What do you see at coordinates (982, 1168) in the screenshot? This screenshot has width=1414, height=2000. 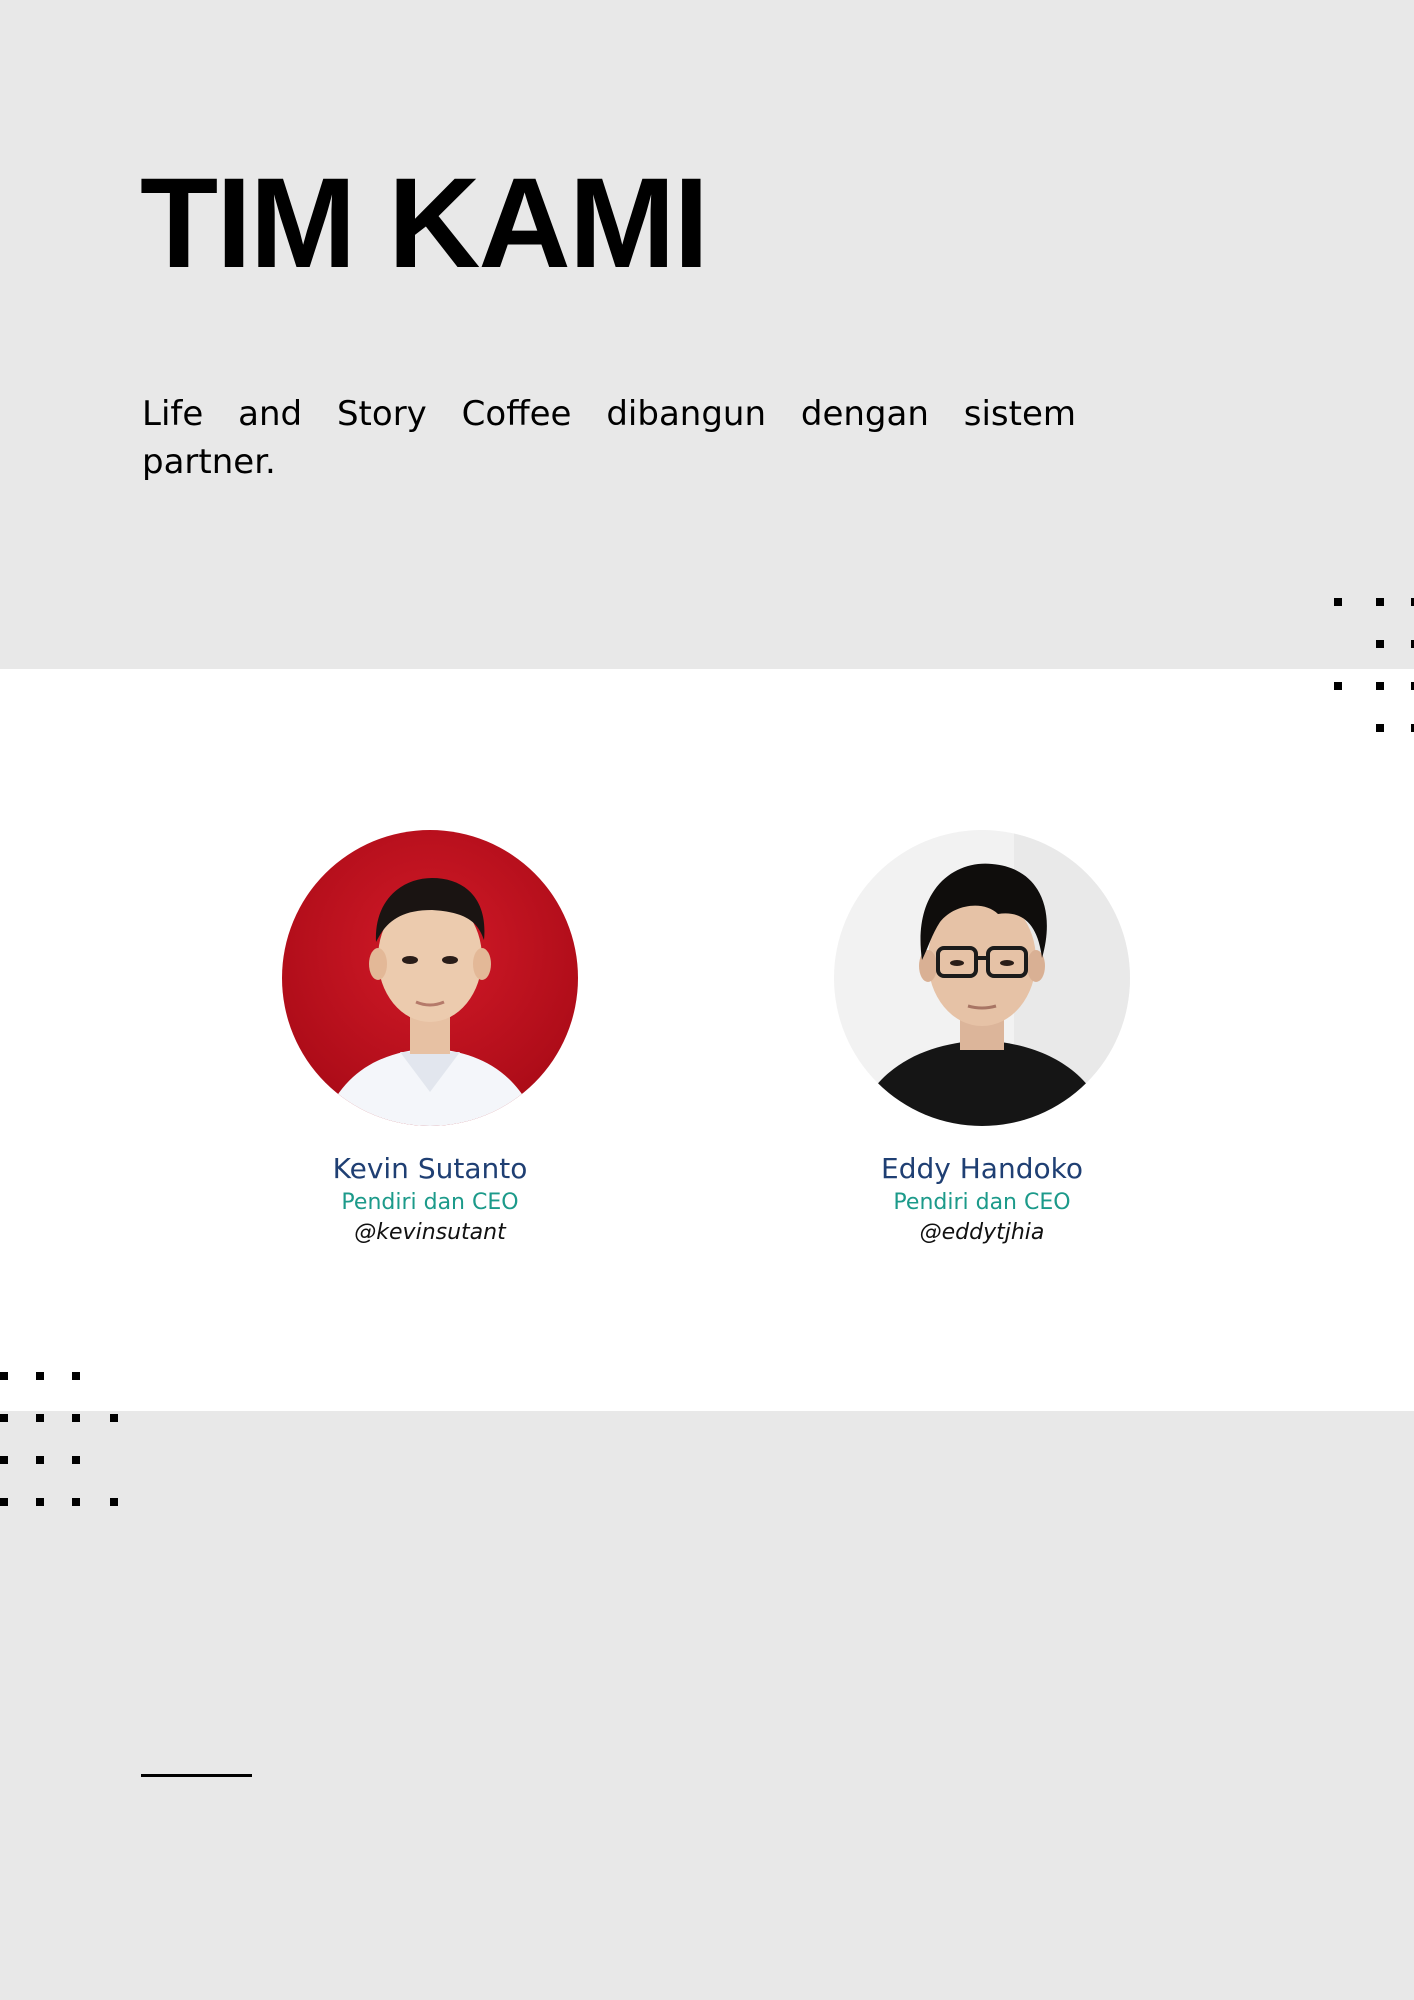 I see `member-name: Eddy Handoko` at bounding box center [982, 1168].